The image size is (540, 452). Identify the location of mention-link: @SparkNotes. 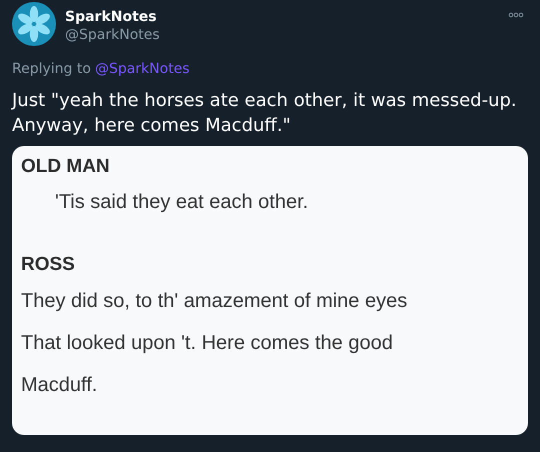
(142, 69).